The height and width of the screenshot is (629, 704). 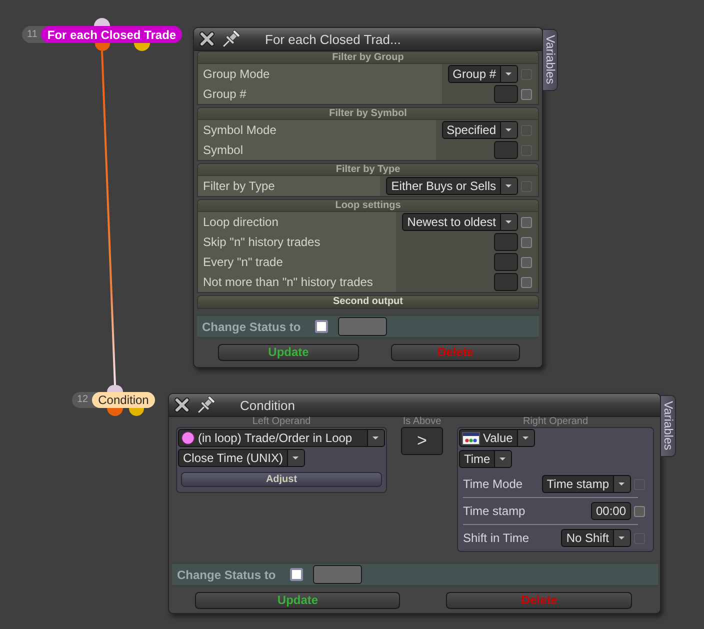 What do you see at coordinates (82, 400) in the screenshot?
I see `node-number: 12` at bounding box center [82, 400].